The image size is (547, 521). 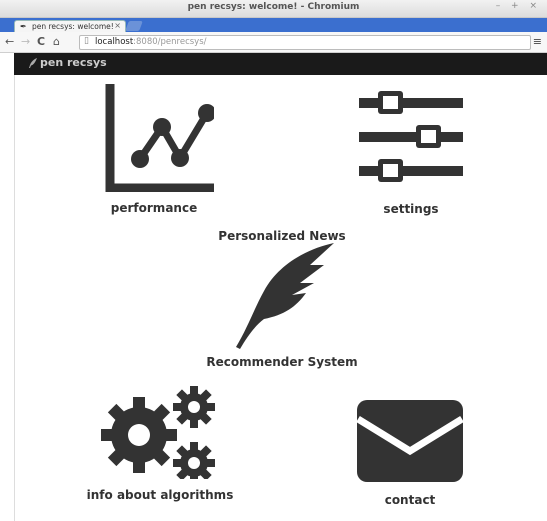 I want to click on contact-label: contact, so click(x=410, y=500).